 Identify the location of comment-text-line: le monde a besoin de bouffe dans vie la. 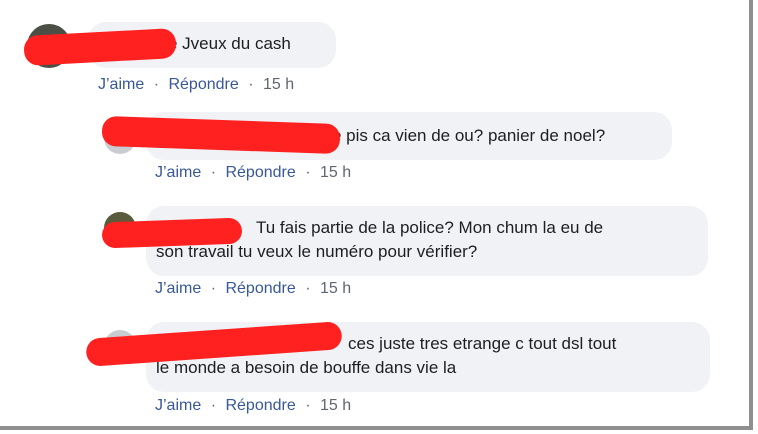
(306, 367).